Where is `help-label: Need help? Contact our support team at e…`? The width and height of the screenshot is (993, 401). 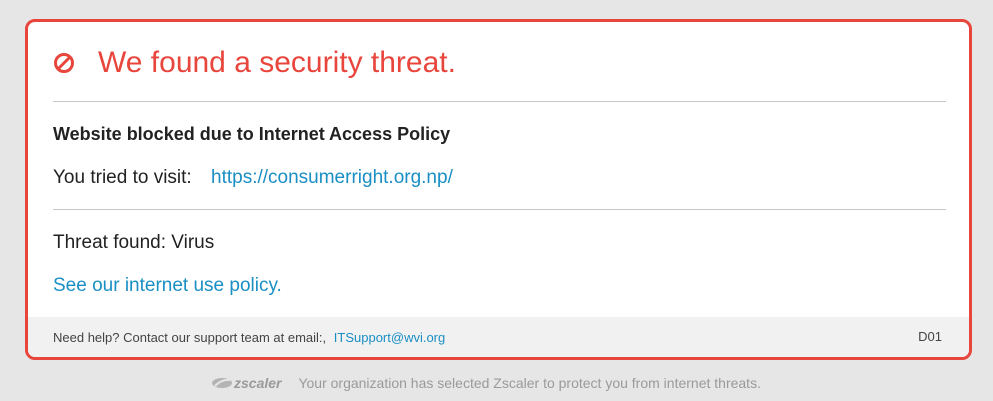 help-label: Need help? Contact our support team at e… is located at coordinates (190, 337).